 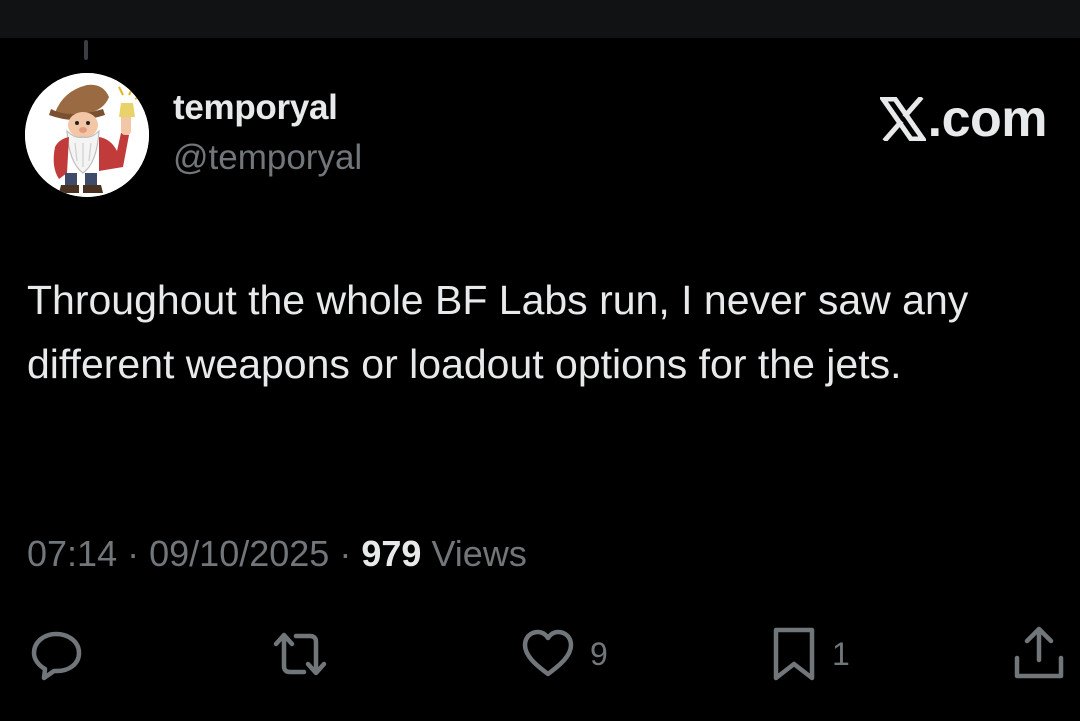 I want to click on x-com-brand: .com, so click(x=963, y=119).